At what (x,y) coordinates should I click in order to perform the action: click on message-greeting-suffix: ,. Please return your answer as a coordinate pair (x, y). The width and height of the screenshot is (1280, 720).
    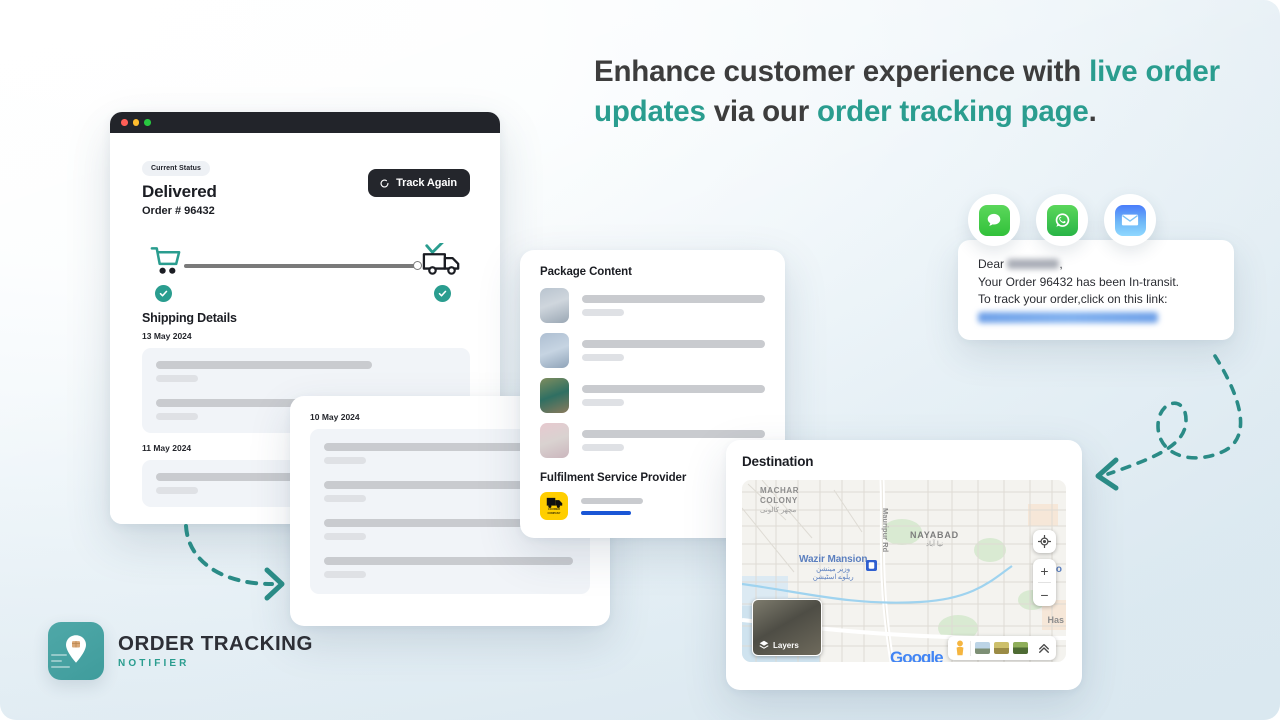
    Looking at the image, I should click on (1061, 264).